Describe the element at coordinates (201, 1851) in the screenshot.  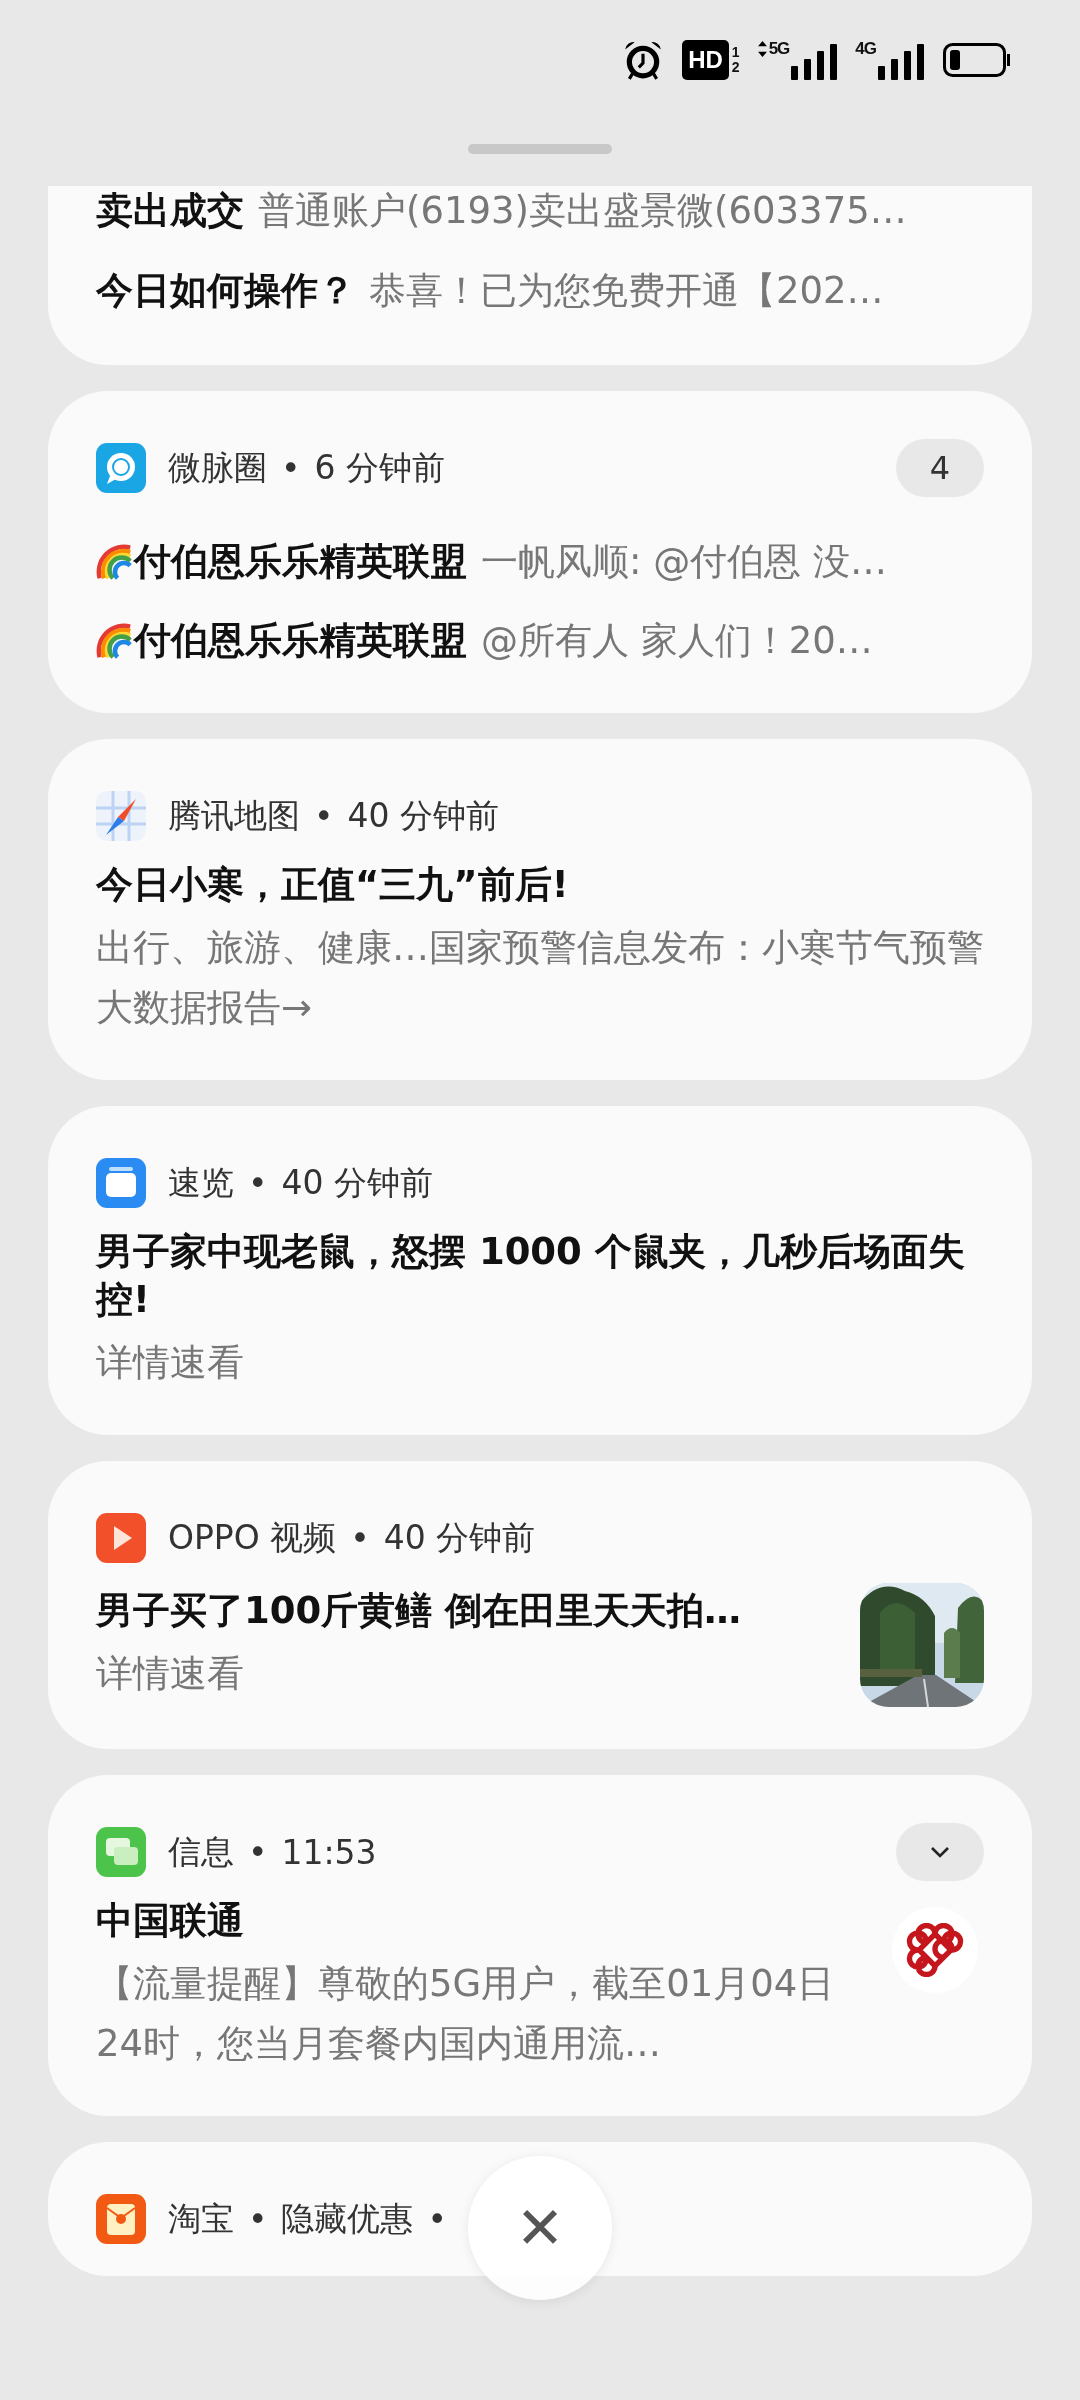
I see `app-name: 信息` at that location.